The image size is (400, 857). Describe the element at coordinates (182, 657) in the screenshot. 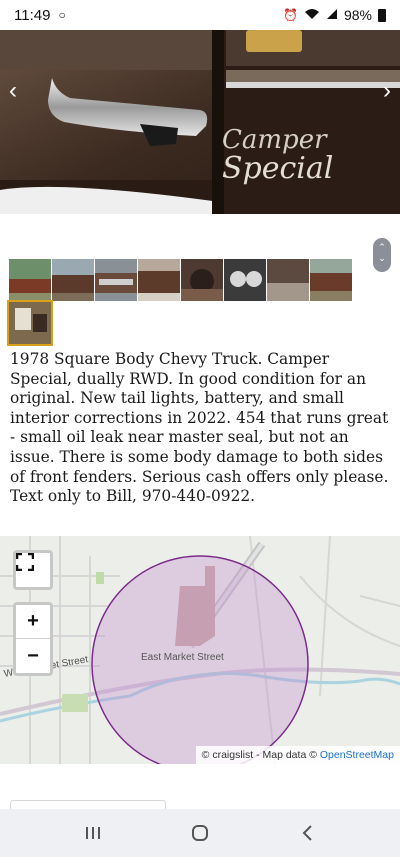

I see `street-label-east: East Market Street` at that location.